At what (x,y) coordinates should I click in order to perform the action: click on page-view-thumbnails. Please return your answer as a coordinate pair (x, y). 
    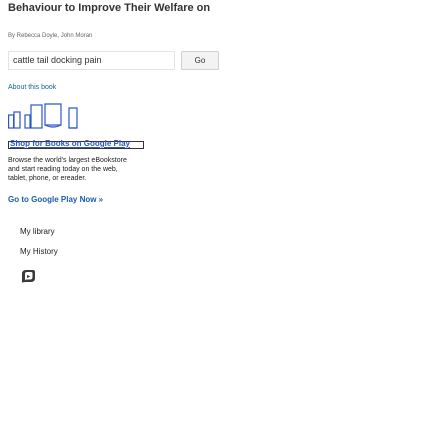
    Looking at the image, I should click on (52, 118).